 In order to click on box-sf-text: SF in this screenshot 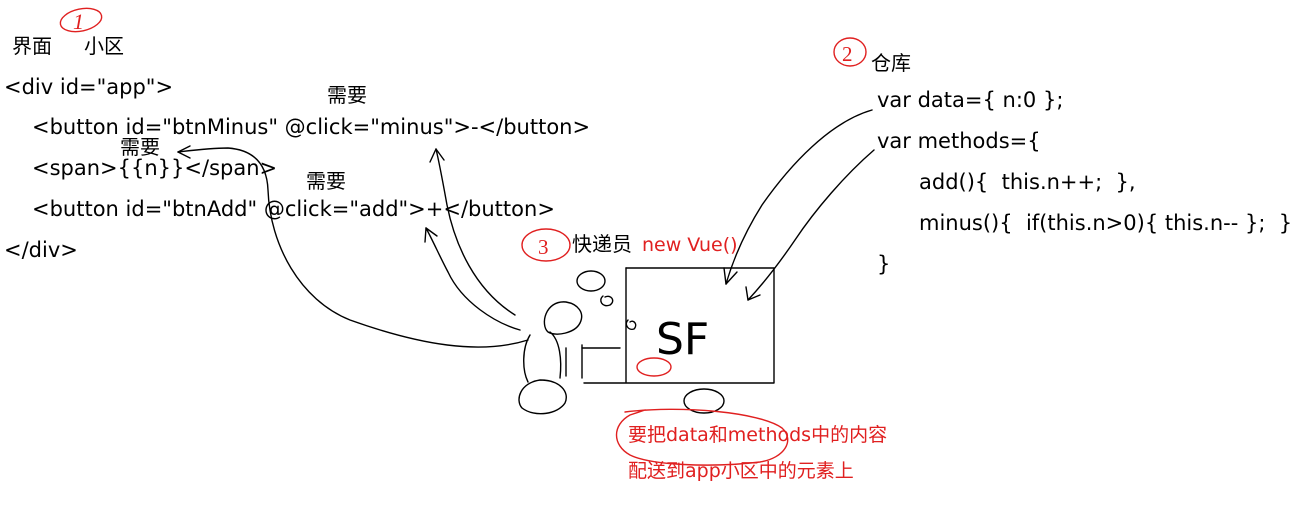, I will do `click(682, 339)`.